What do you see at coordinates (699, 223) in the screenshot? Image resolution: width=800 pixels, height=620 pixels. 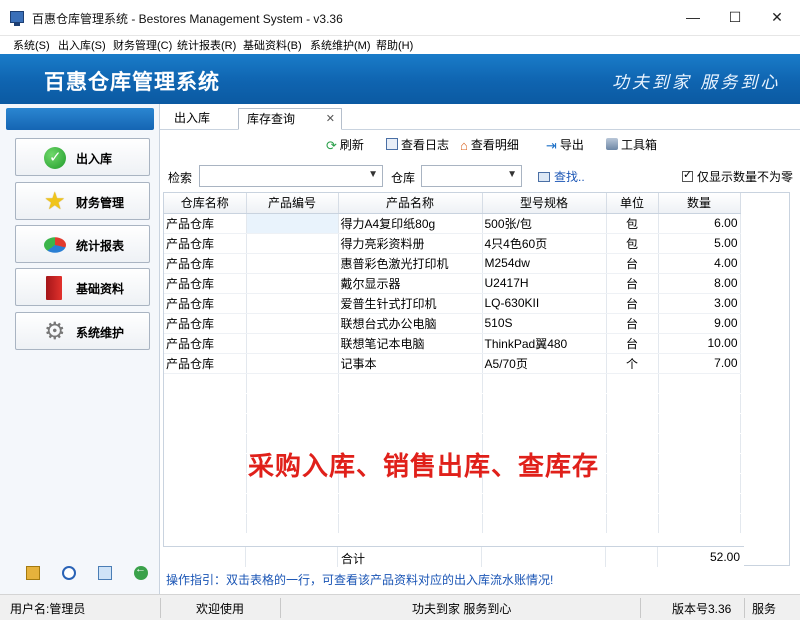 I see `table-cell: 6.00` at bounding box center [699, 223].